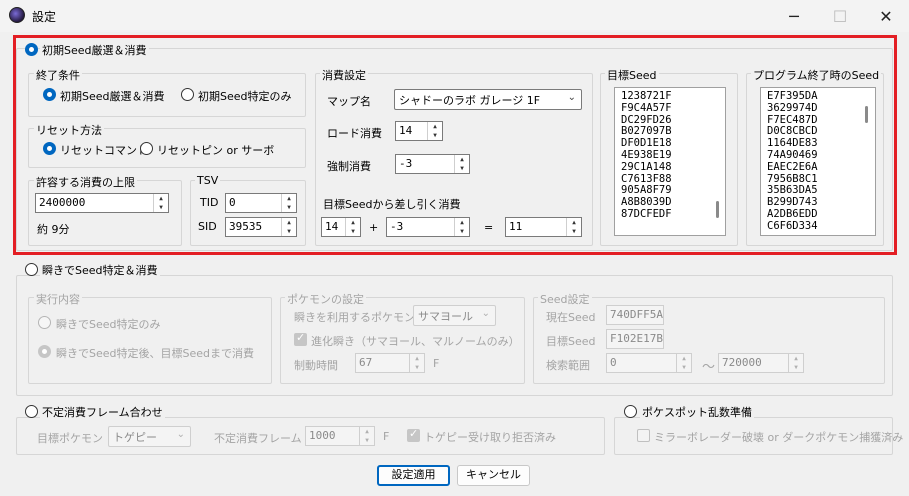 The width and height of the screenshot is (909, 496). What do you see at coordinates (571, 317) in the screenshot?
I see `cur-seed-label: 現在Seed` at bounding box center [571, 317].